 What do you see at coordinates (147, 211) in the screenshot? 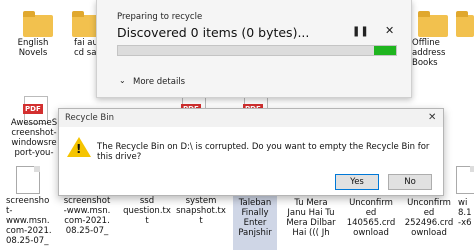
I see `desktop-icon-label: ssd question.tx t` at bounding box center [147, 211].